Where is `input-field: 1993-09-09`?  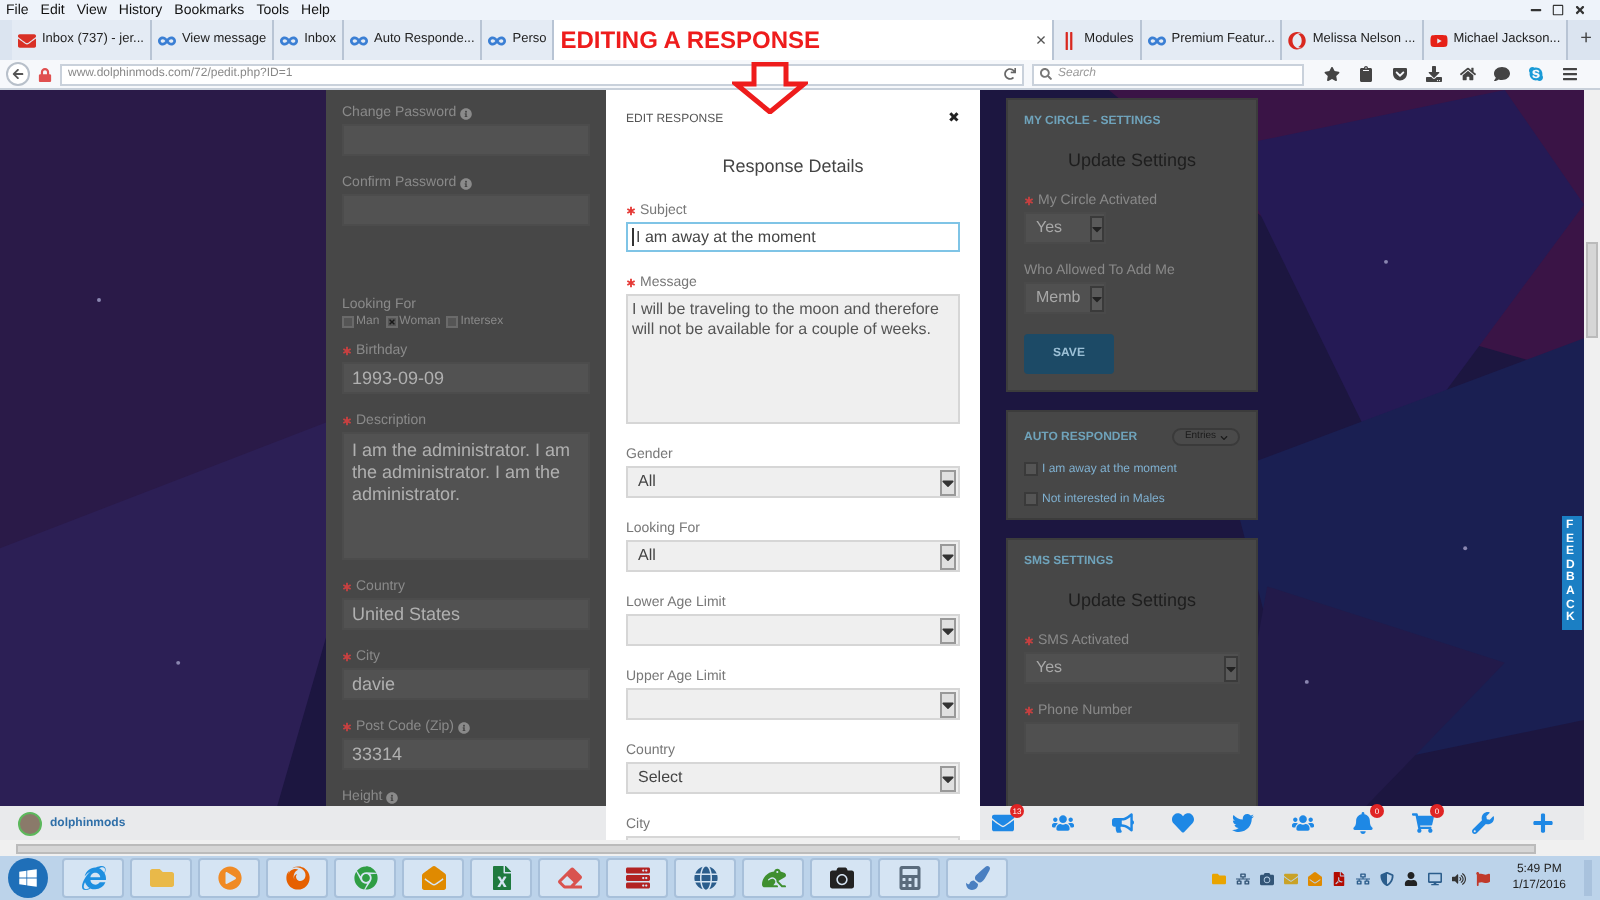
input-field: 1993-09-09 is located at coordinates (466, 378).